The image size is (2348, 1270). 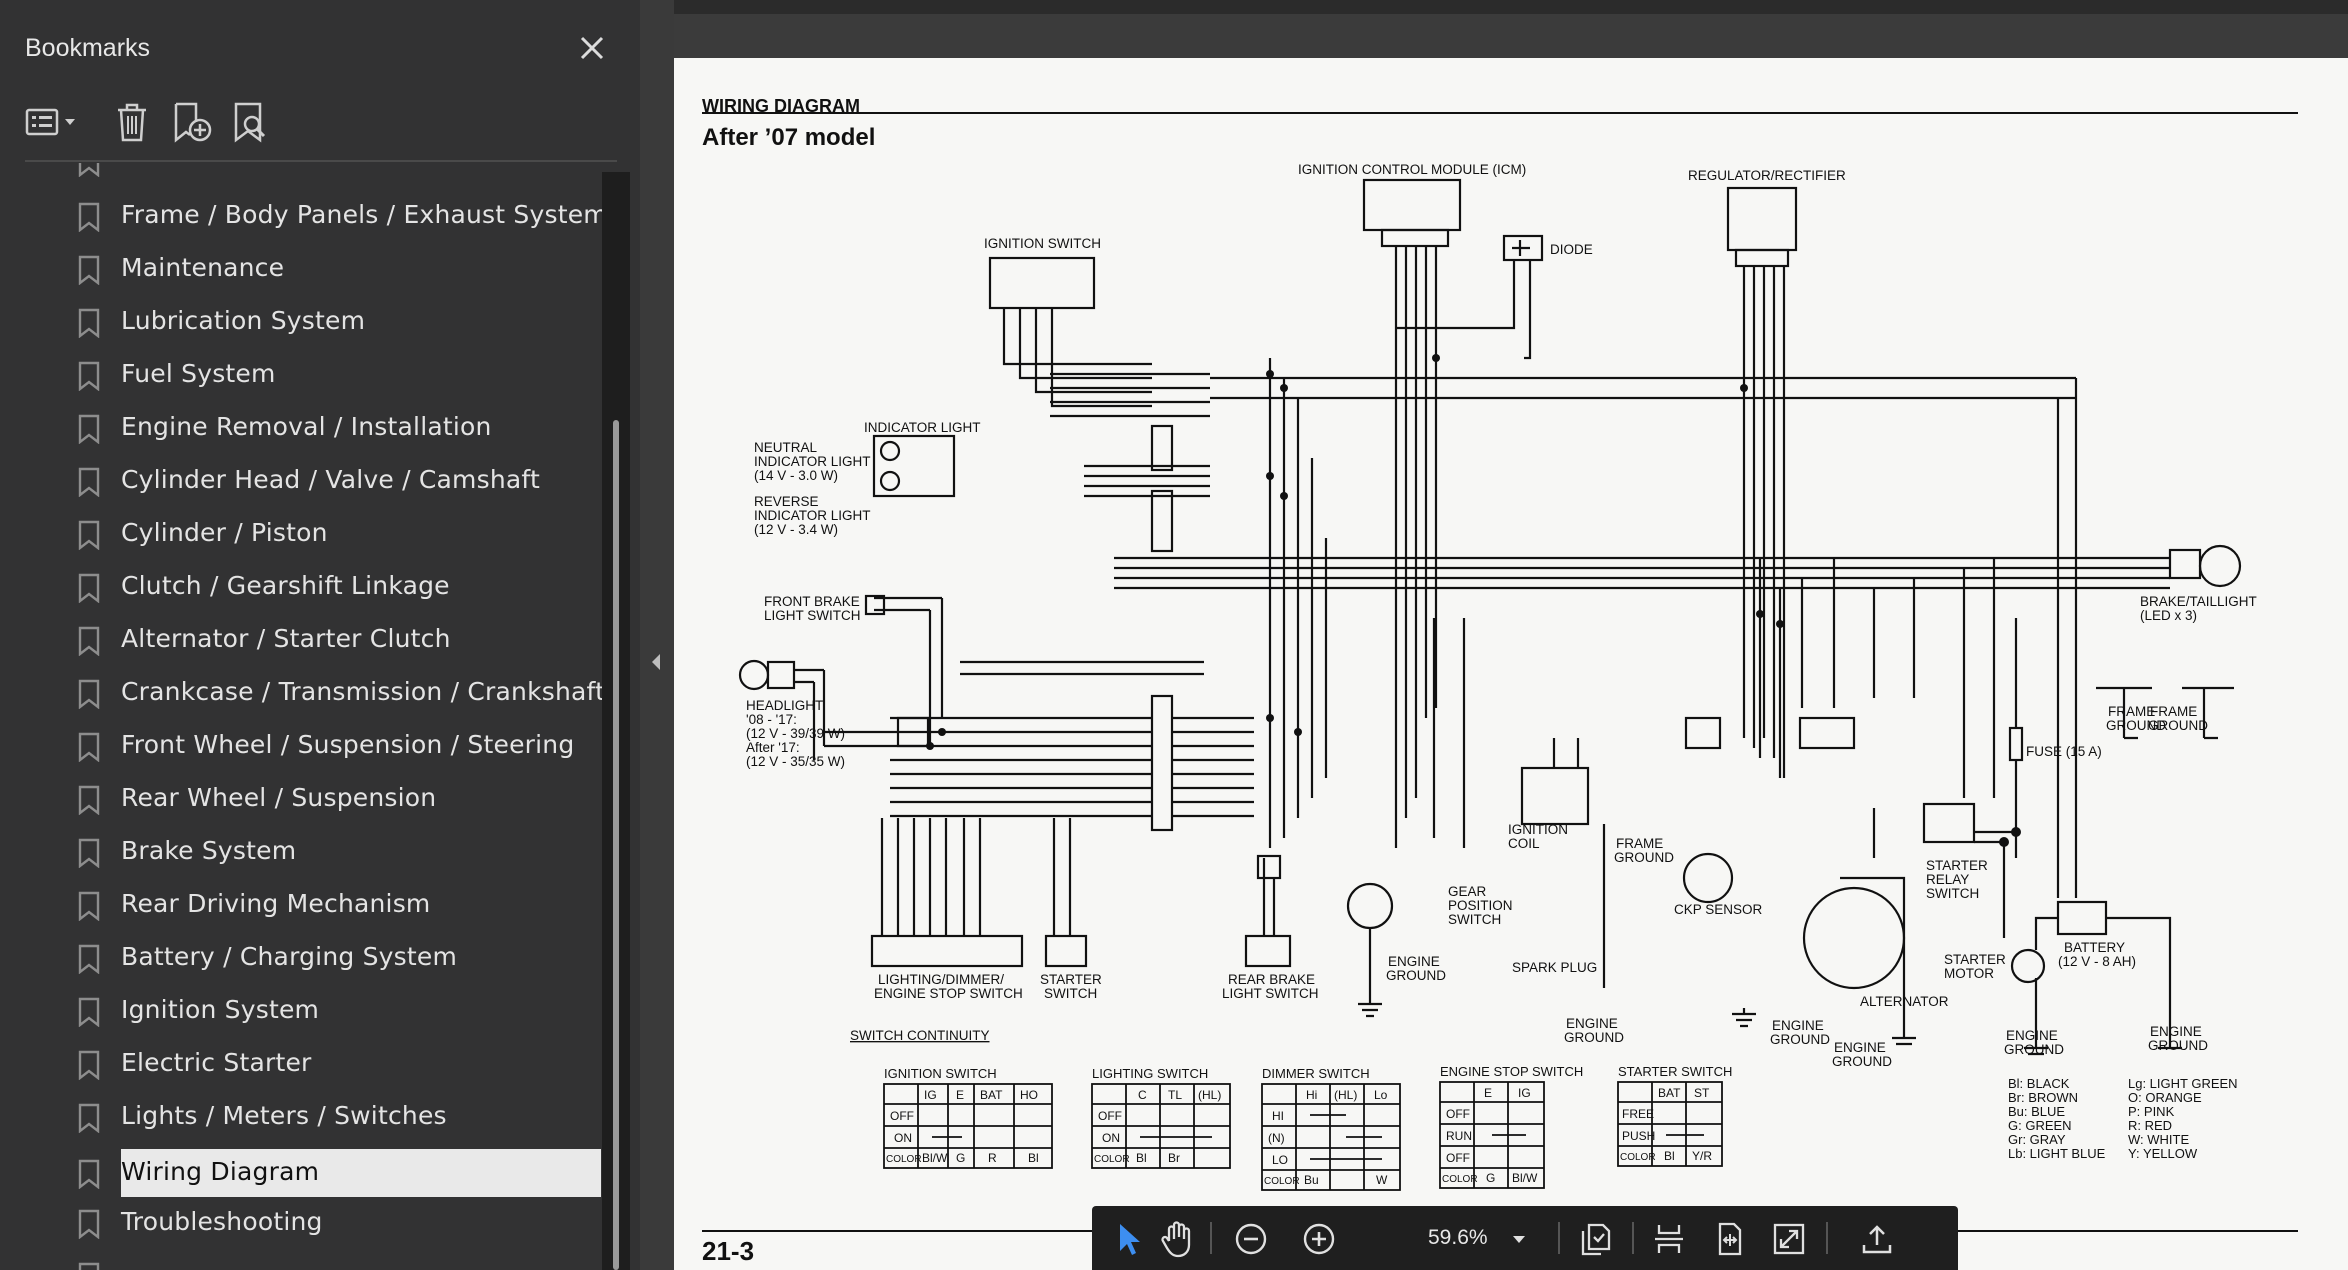 I want to click on select-cursor-icon, so click(x=1129, y=1239).